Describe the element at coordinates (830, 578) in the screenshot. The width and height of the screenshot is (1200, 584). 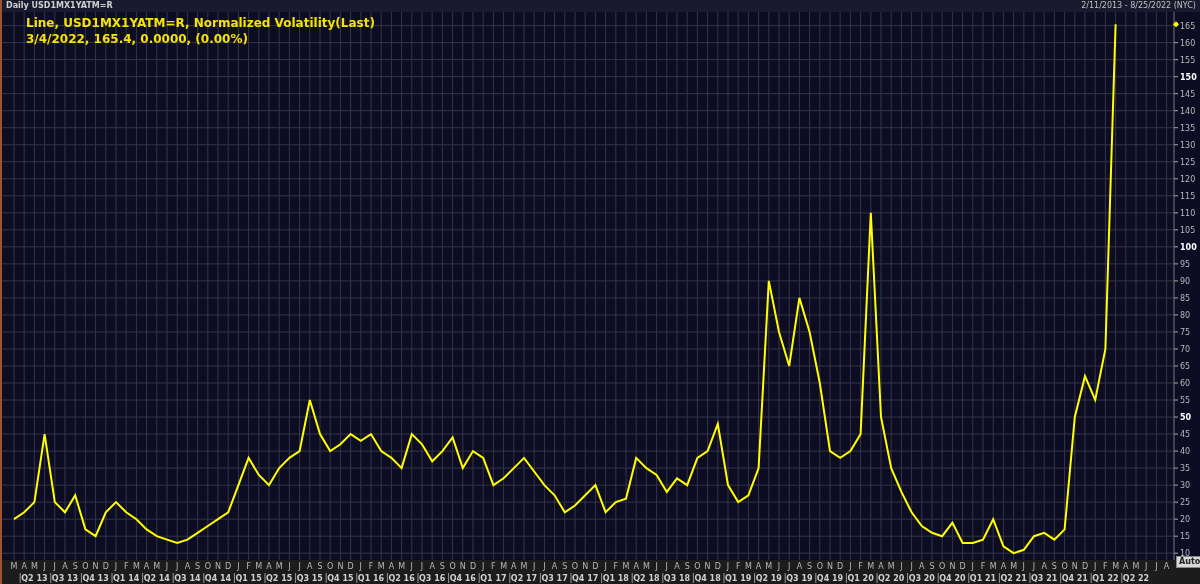
I see `quarter-label: Q4 19` at that location.